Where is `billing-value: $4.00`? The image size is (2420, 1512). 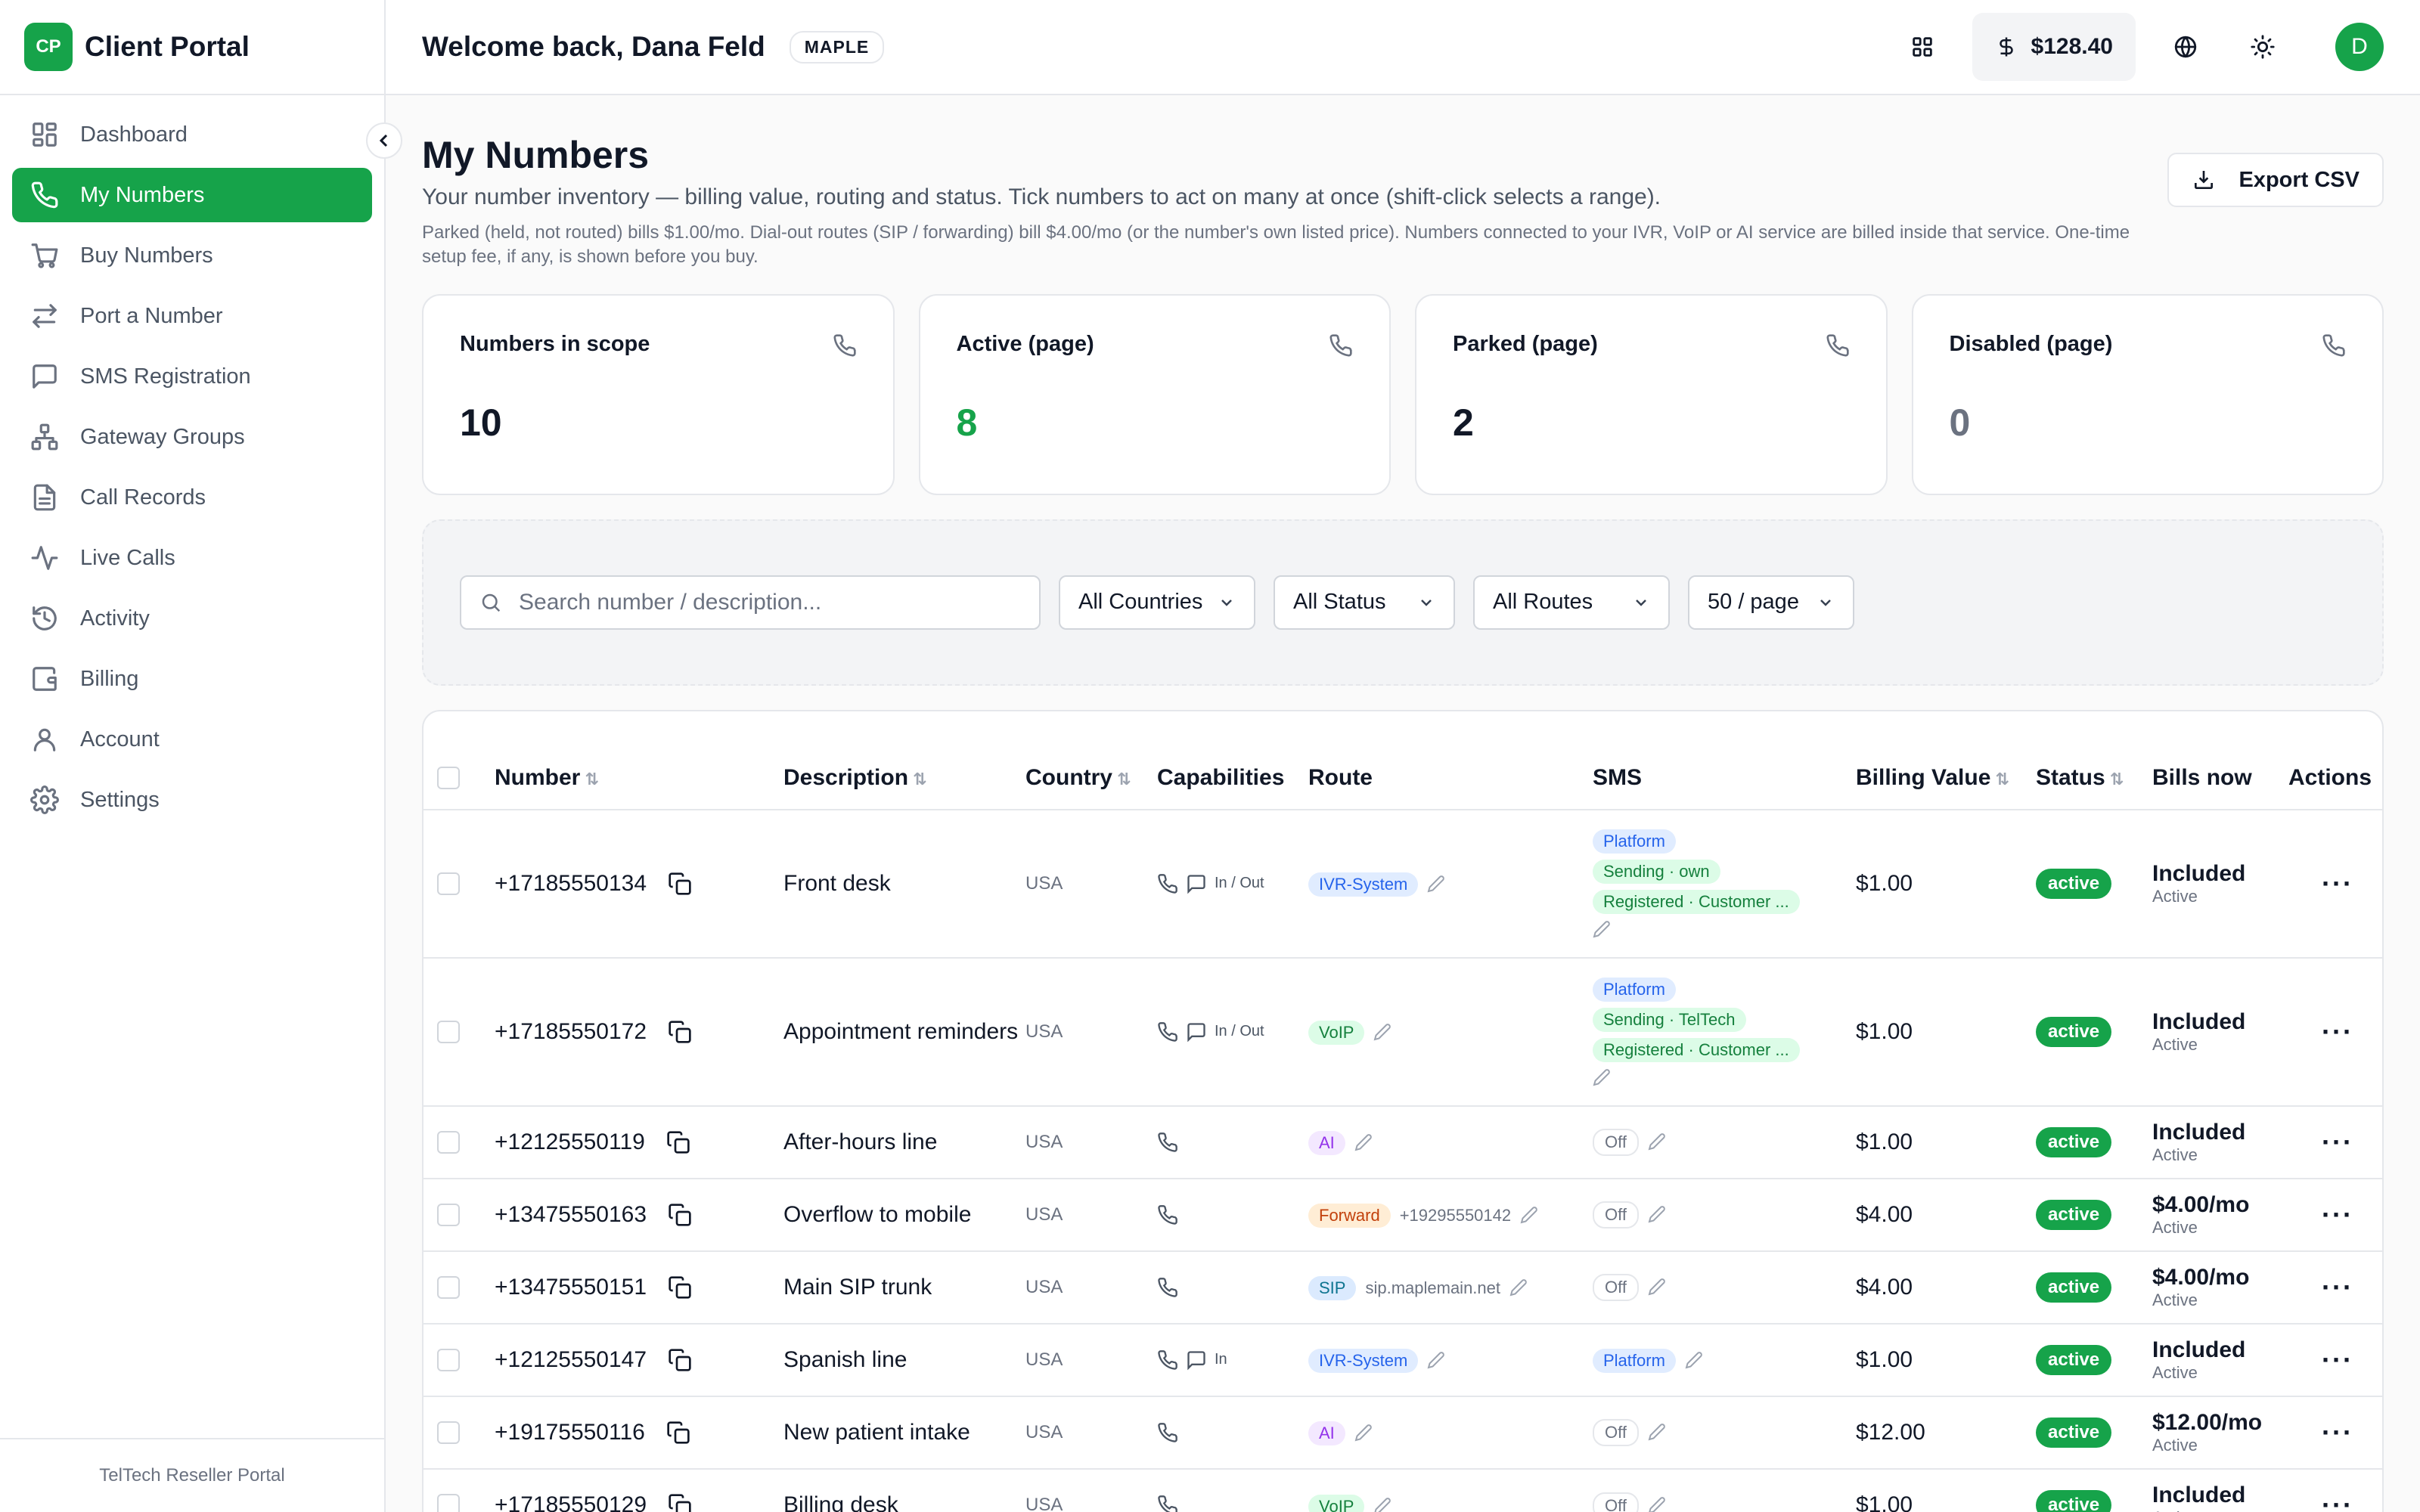 billing-value: $4.00 is located at coordinates (1884, 1287).